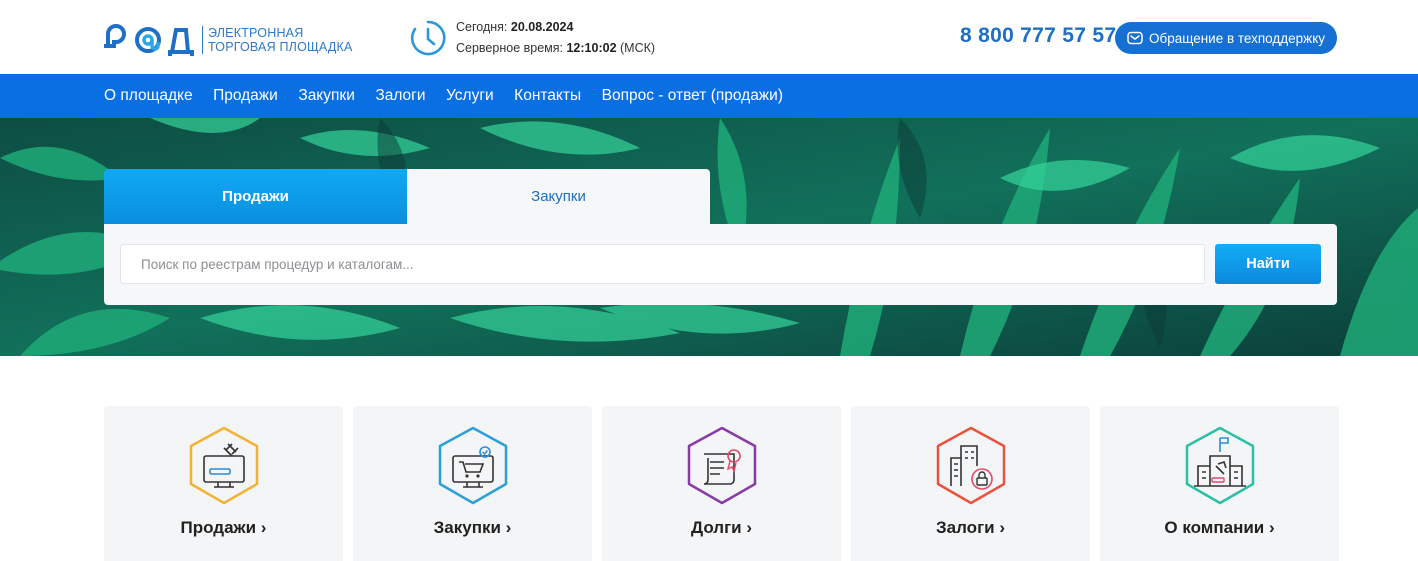 The image size is (1418, 561). I want to click on logo-line-1: ЭЛЕКТРОННАЯ, so click(256, 33).